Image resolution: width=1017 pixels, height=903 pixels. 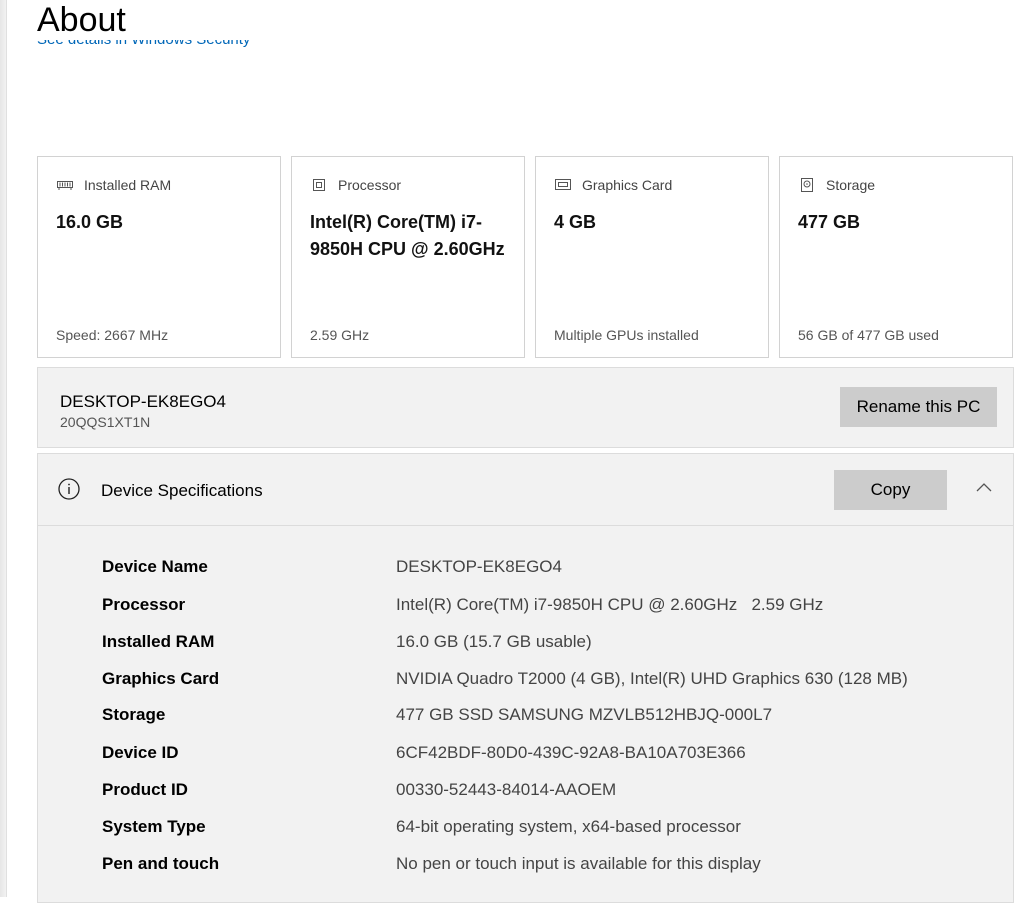 I want to click on spec-row-product-id: Product ID 00330-52443-84014-AAOEM, so click(x=542, y=792).